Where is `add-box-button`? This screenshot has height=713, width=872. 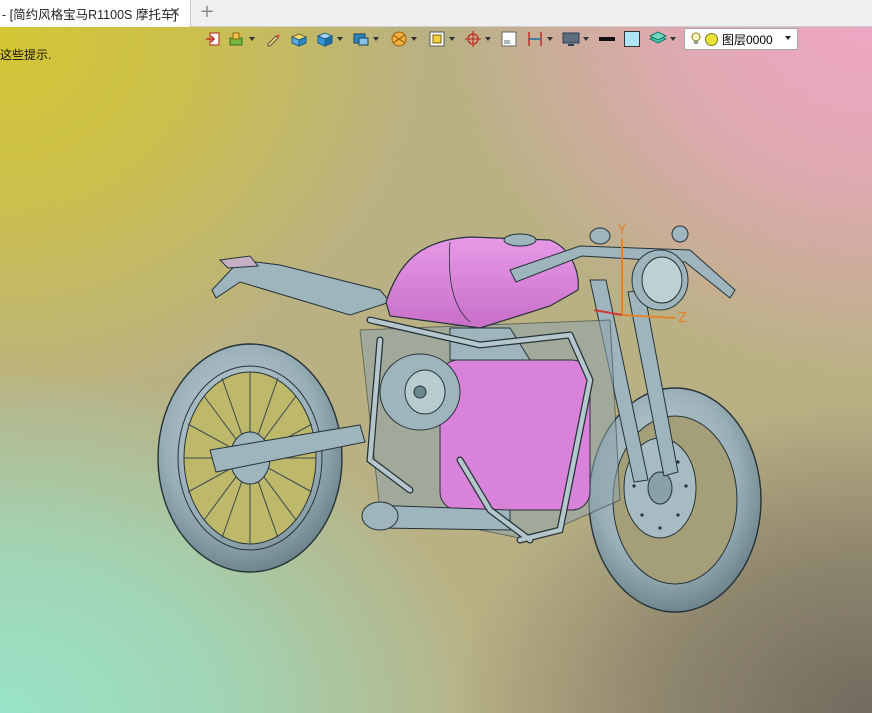 add-box-button is located at coordinates (299, 39).